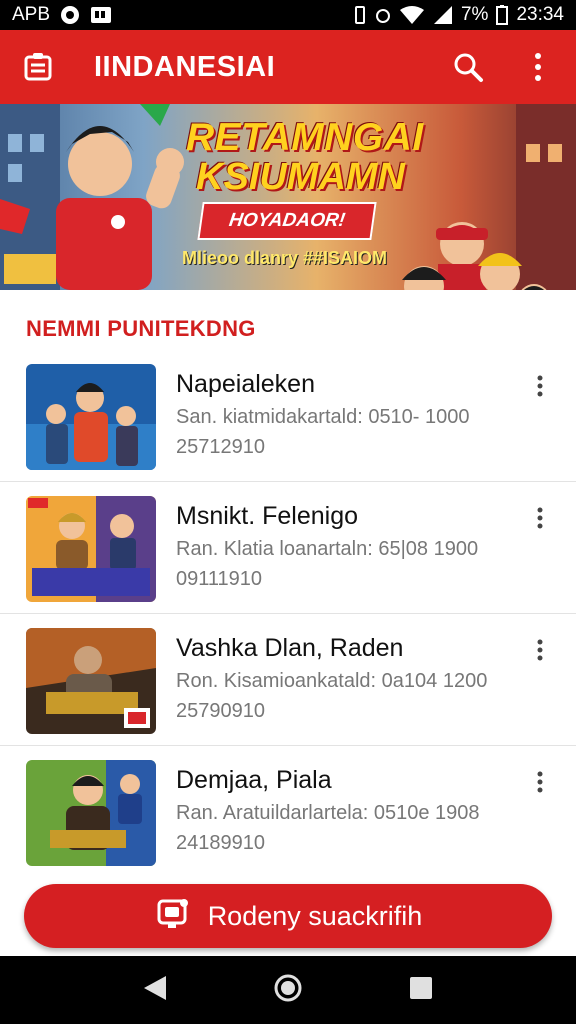 The height and width of the screenshot is (1024, 576). I want to click on list-item-meta: Ron. Kisamioankatald: 0a104 1200, so click(332, 681).